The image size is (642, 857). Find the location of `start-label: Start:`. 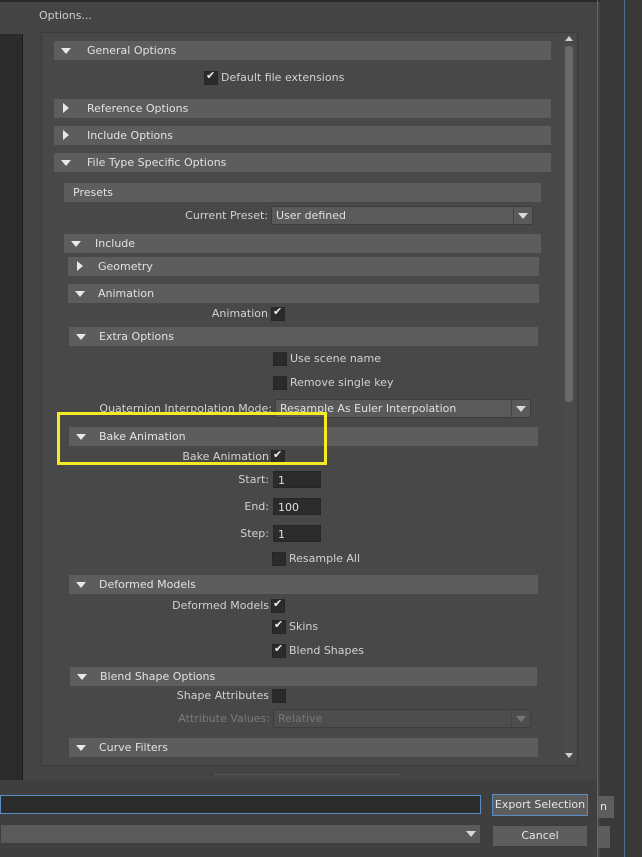

start-label: Start: is located at coordinates (253, 479).